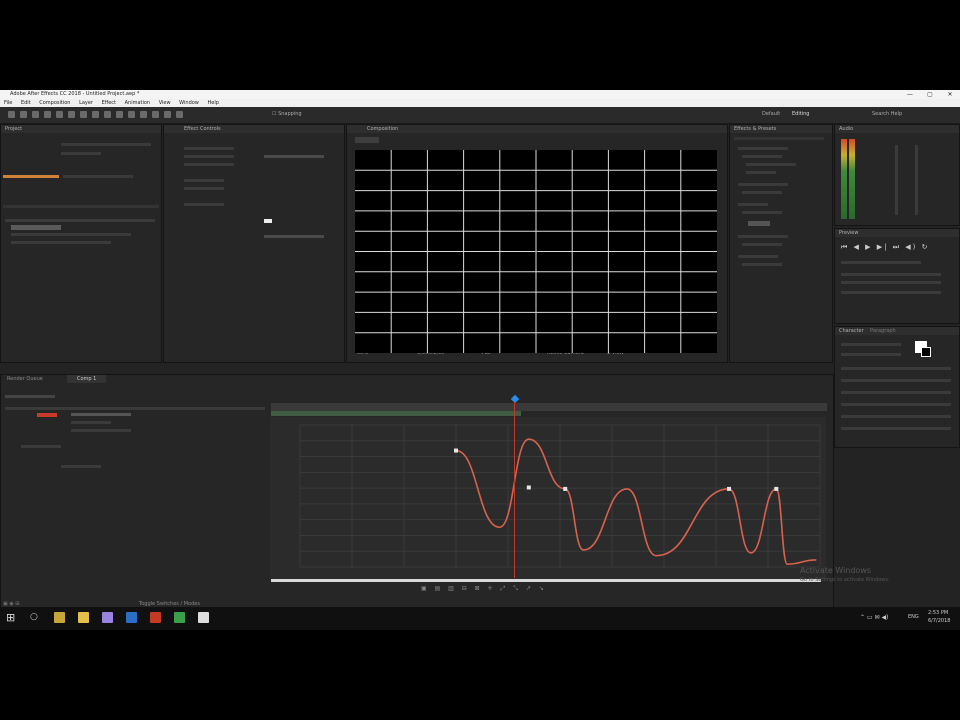 This screenshot has width=960, height=720. I want to click on search-icon: ○, so click(34, 617).